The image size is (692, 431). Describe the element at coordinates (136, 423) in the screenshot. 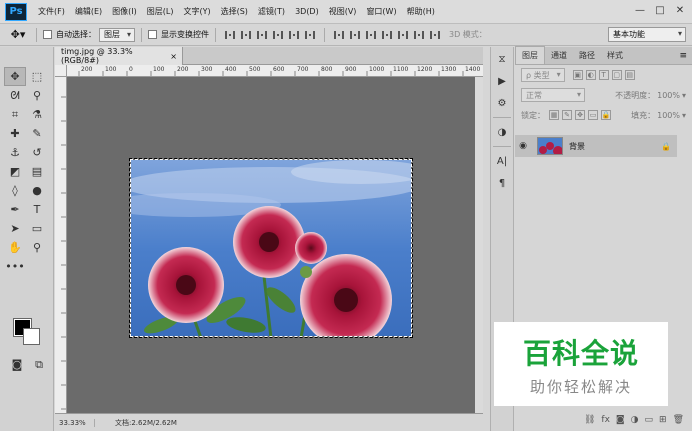

I see `document-info: 文档:2.62M/2.62M` at that location.